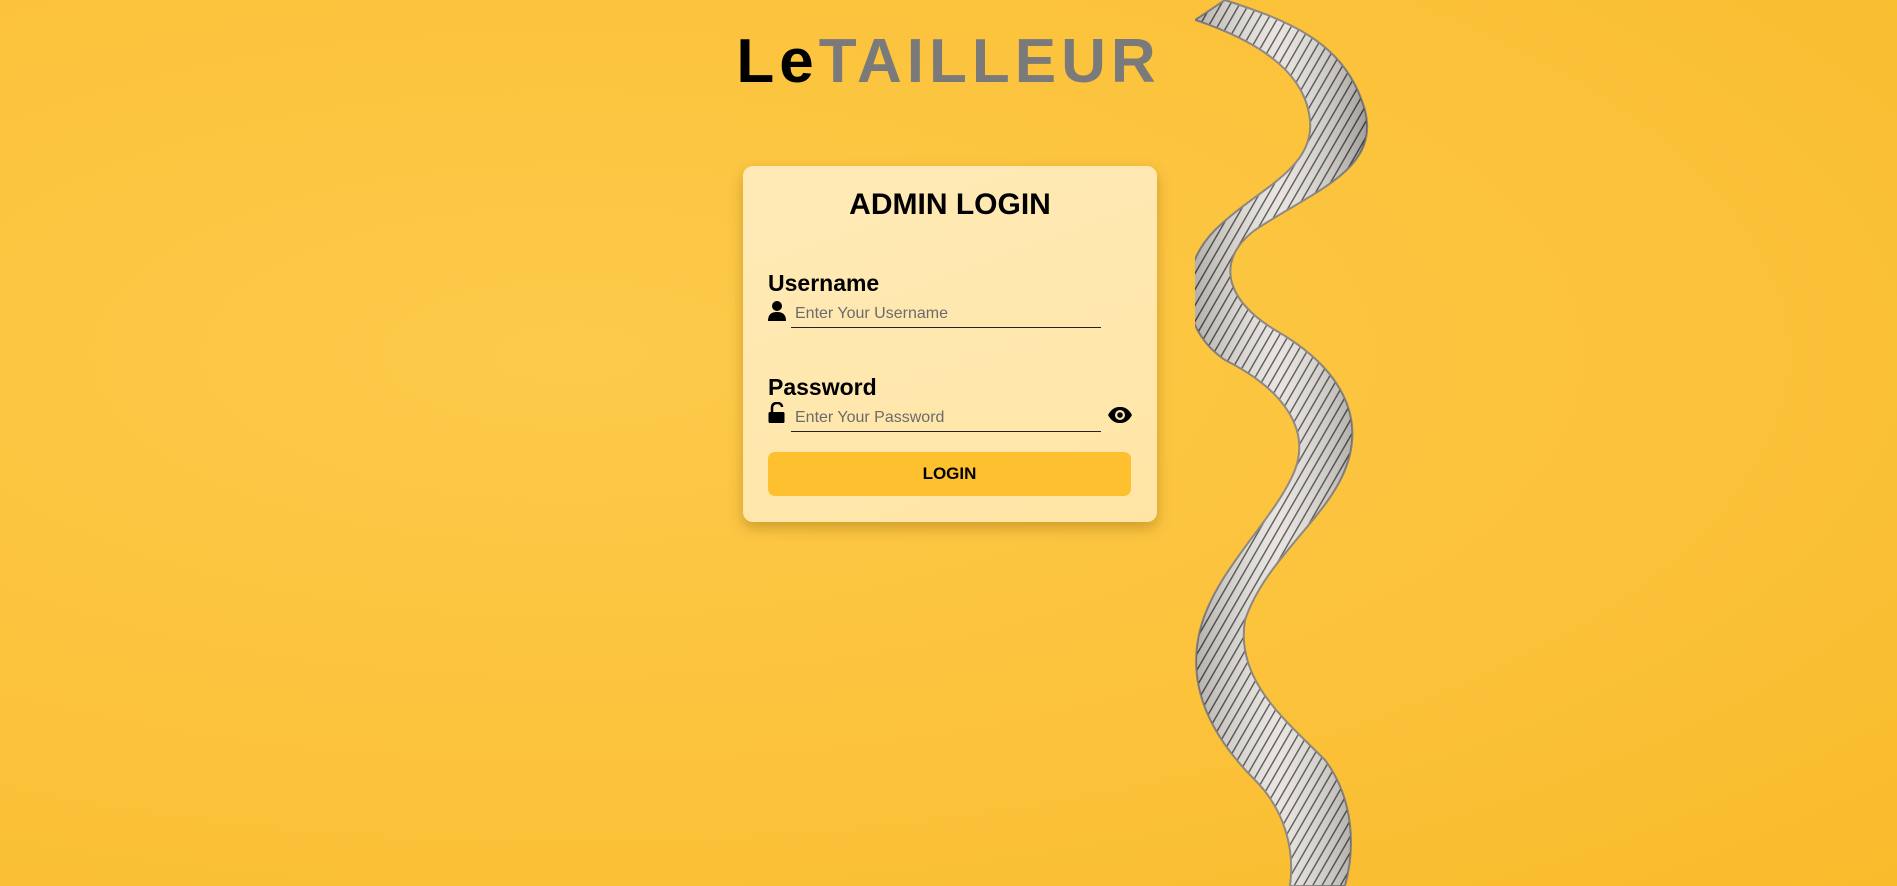  I want to click on login-card: ADMIN LOGIN Username Password LOGIN, so click(950, 344).